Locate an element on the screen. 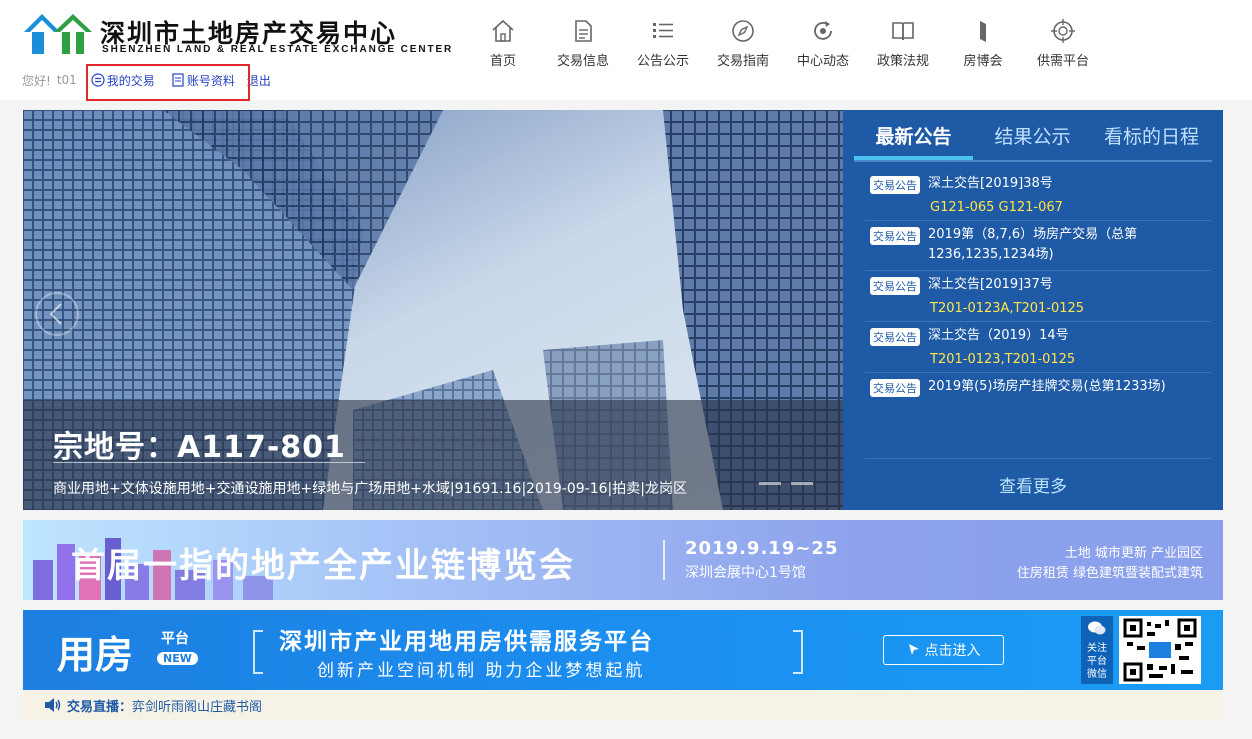 This screenshot has width=1252, height=739. bracket-right is located at coordinates (798, 652).